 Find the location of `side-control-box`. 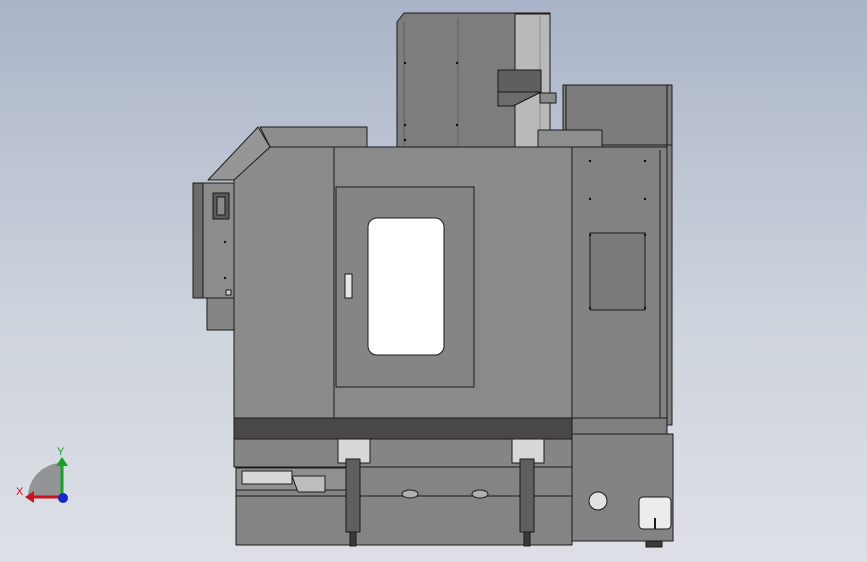

side-control-box is located at coordinates (213, 256).